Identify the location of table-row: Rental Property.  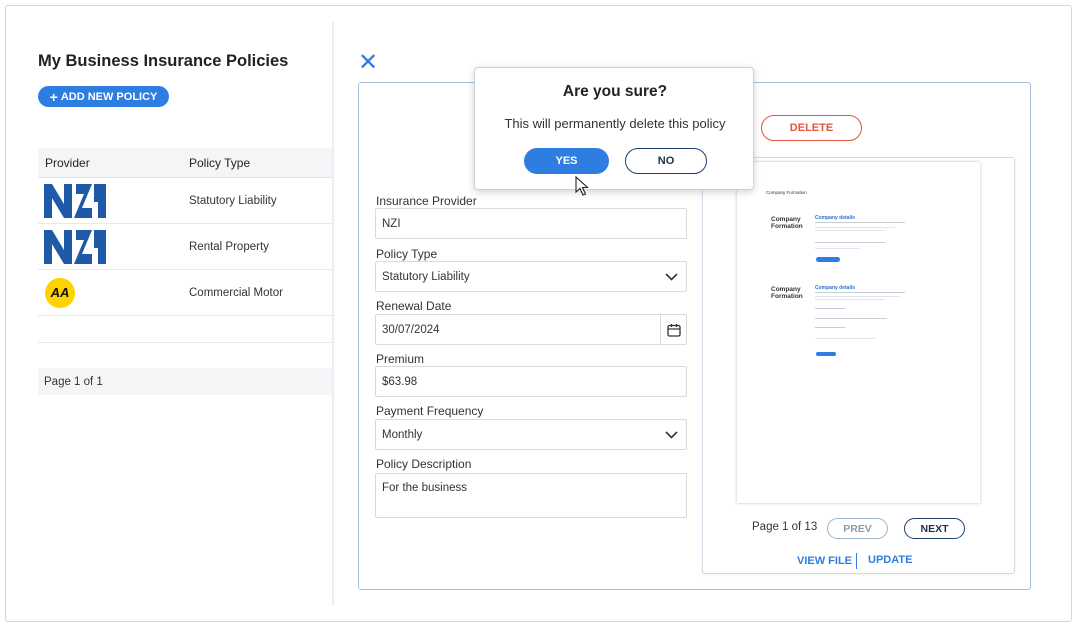
(185, 247).